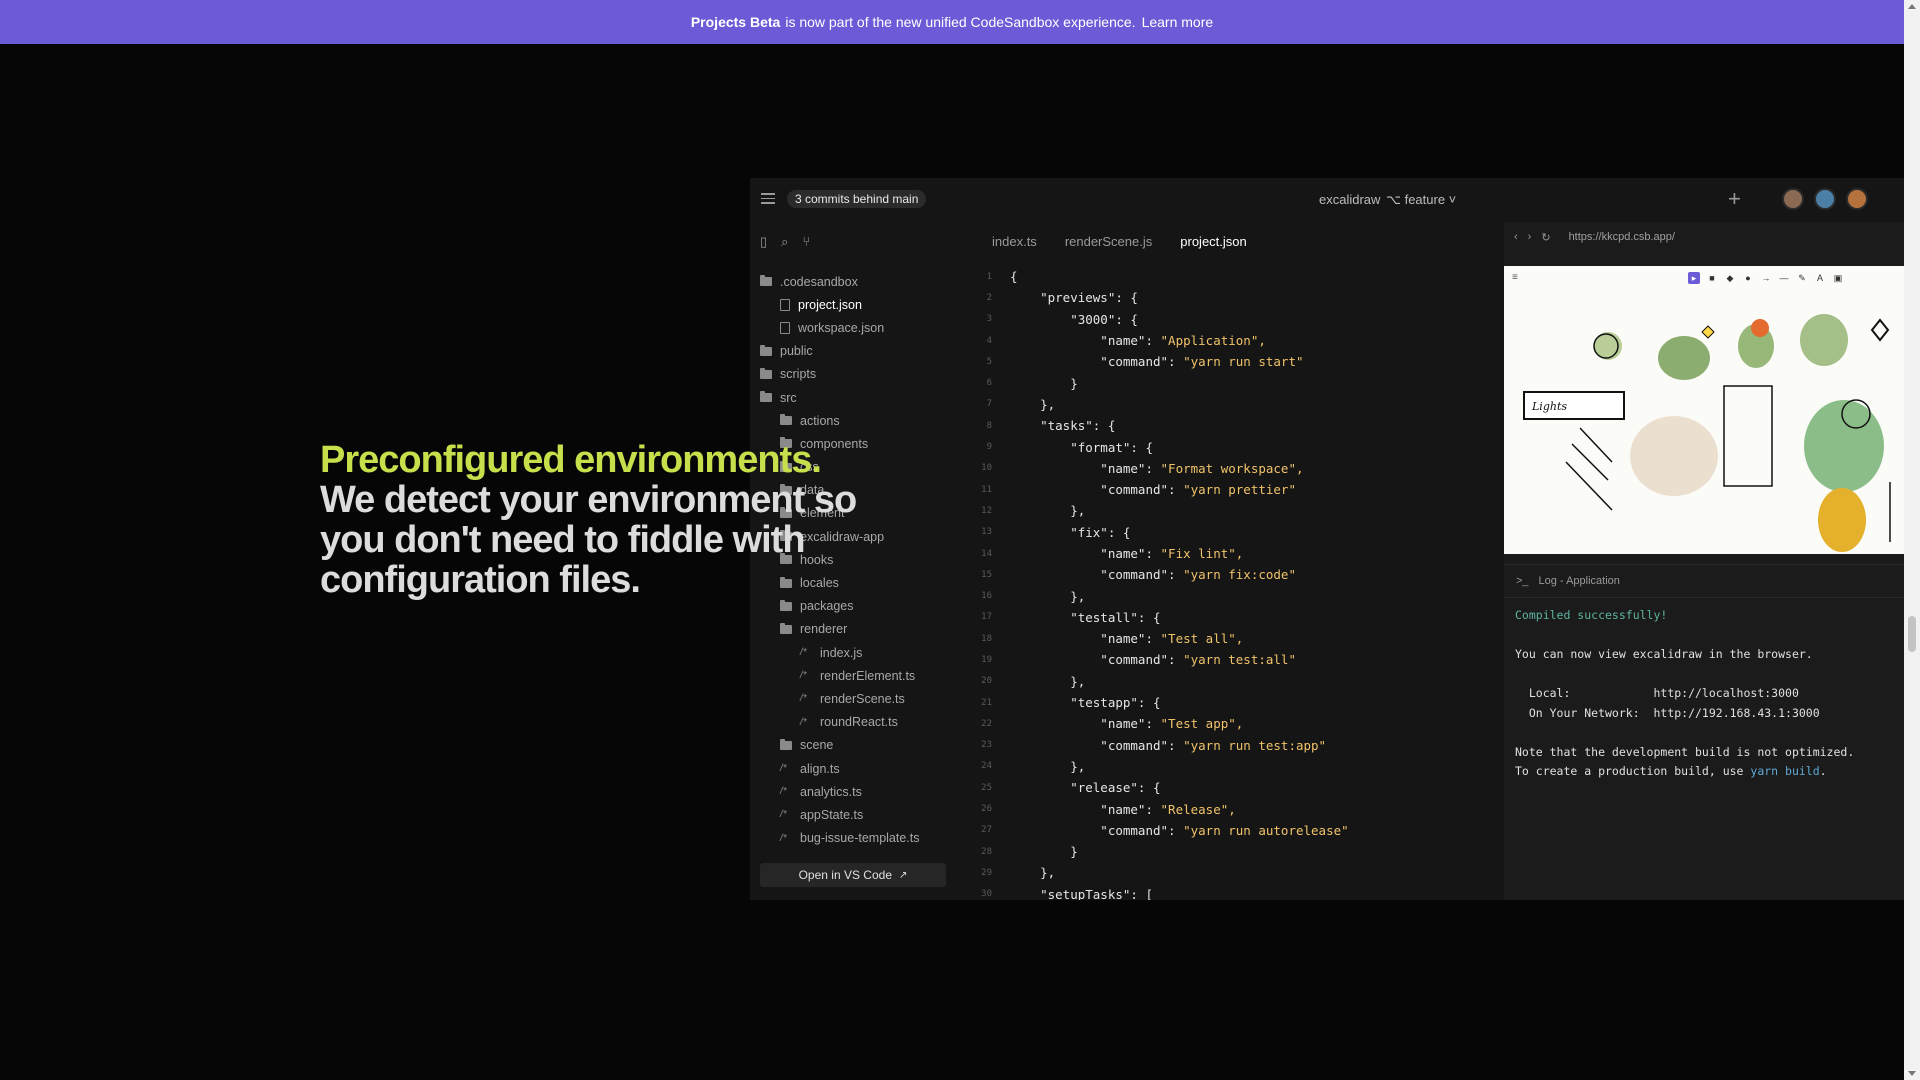  What do you see at coordinates (831, 791) in the screenshot?
I see `tree-item-label: analytics.ts` at bounding box center [831, 791].